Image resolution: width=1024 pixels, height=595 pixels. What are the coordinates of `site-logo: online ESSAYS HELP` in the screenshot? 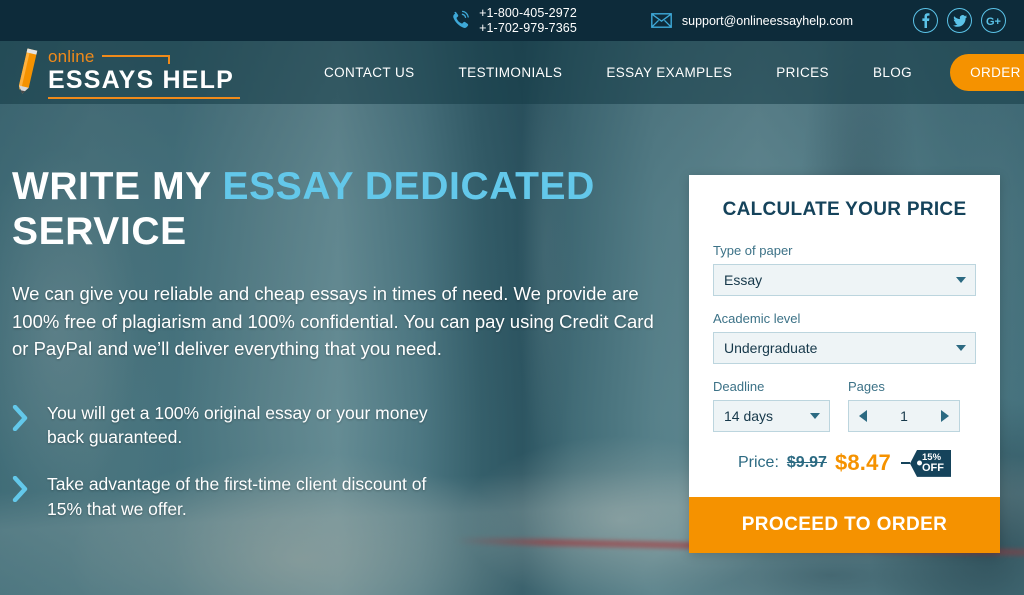 It's located at (126, 73).